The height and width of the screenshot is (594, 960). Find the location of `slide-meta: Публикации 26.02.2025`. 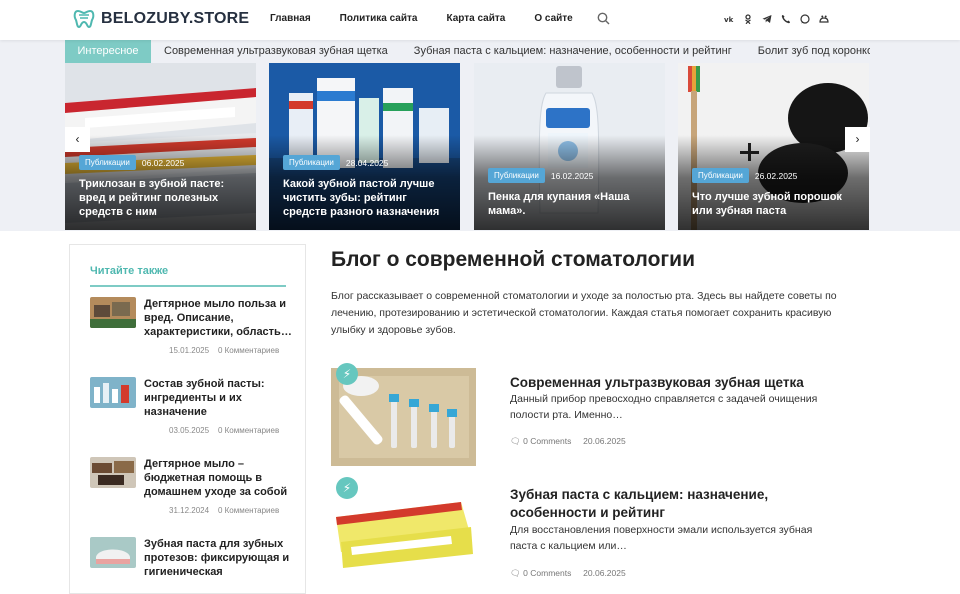

slide-meta: Публикации 26.02.2025 is located at coordinates (744, 175).